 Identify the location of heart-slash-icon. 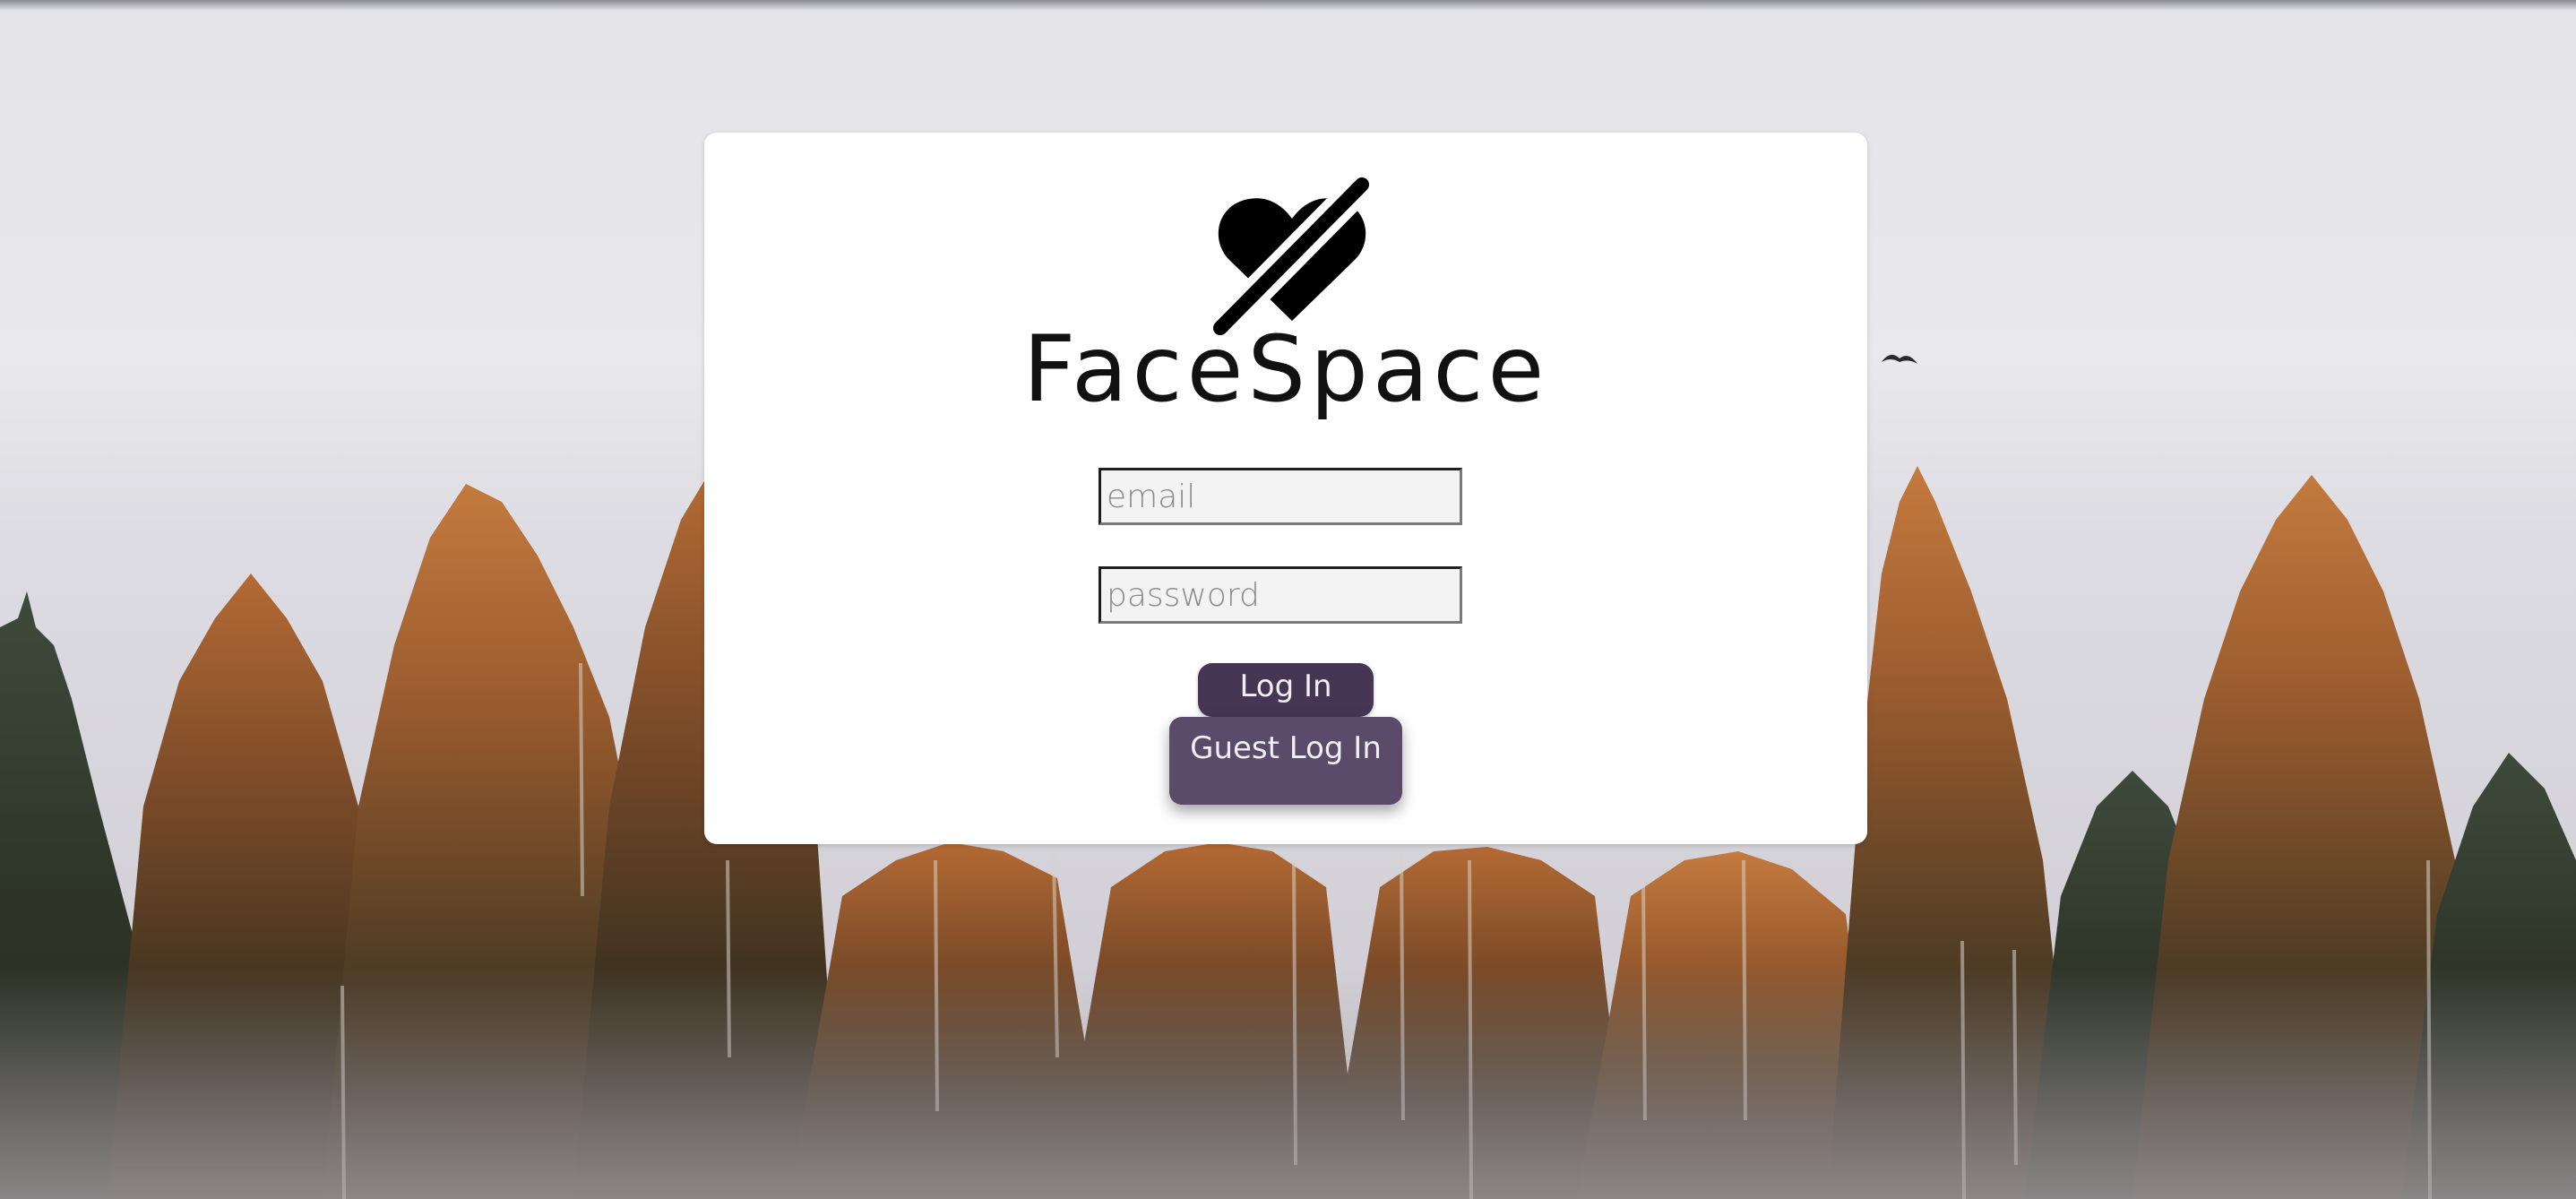
(1291, 255).